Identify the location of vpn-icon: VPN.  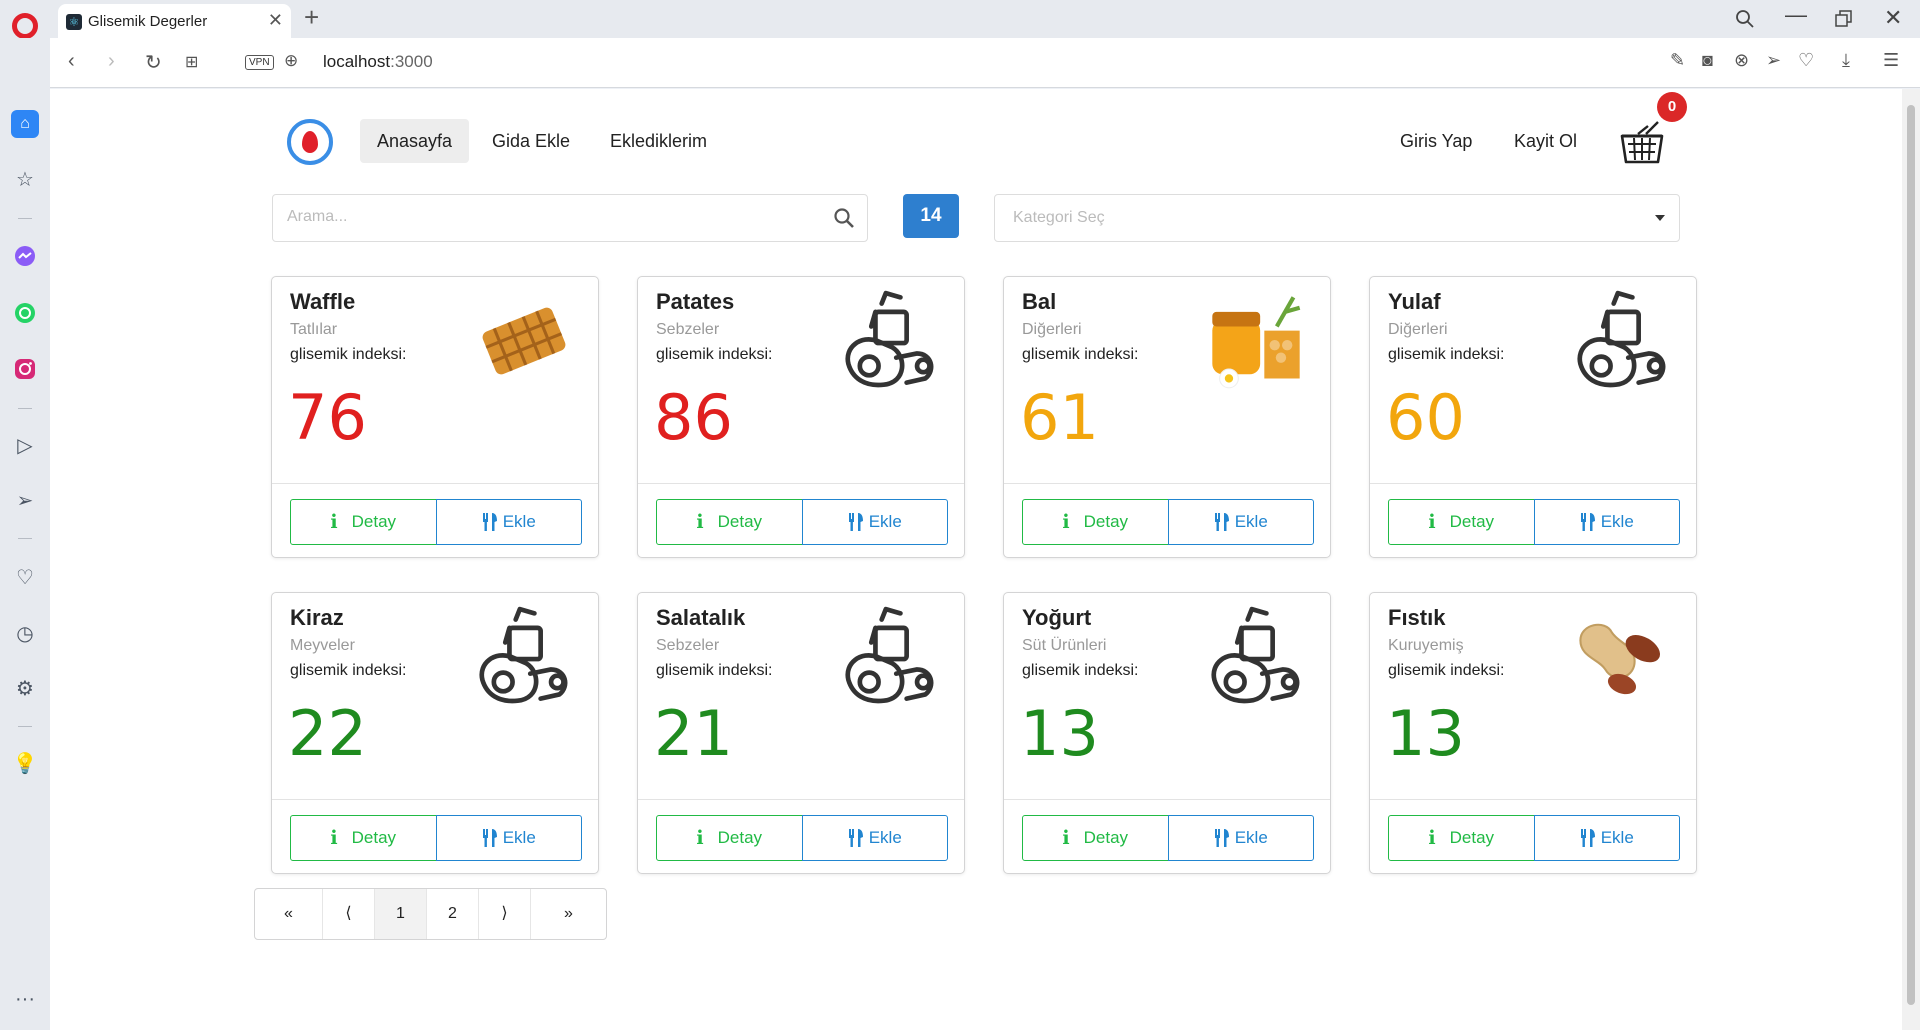
(259, 62).